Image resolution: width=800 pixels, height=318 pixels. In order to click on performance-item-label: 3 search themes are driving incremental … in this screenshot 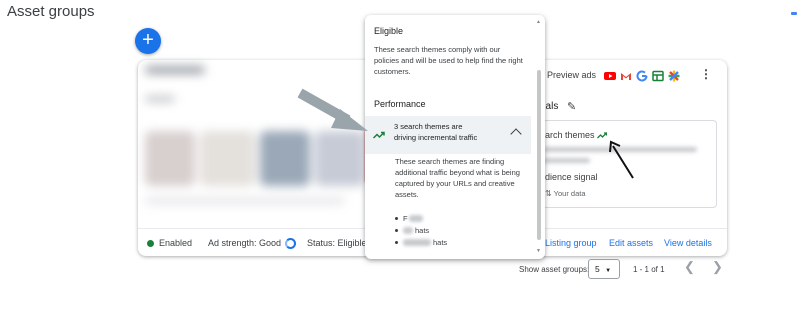, I will do `click(436, 132)`.